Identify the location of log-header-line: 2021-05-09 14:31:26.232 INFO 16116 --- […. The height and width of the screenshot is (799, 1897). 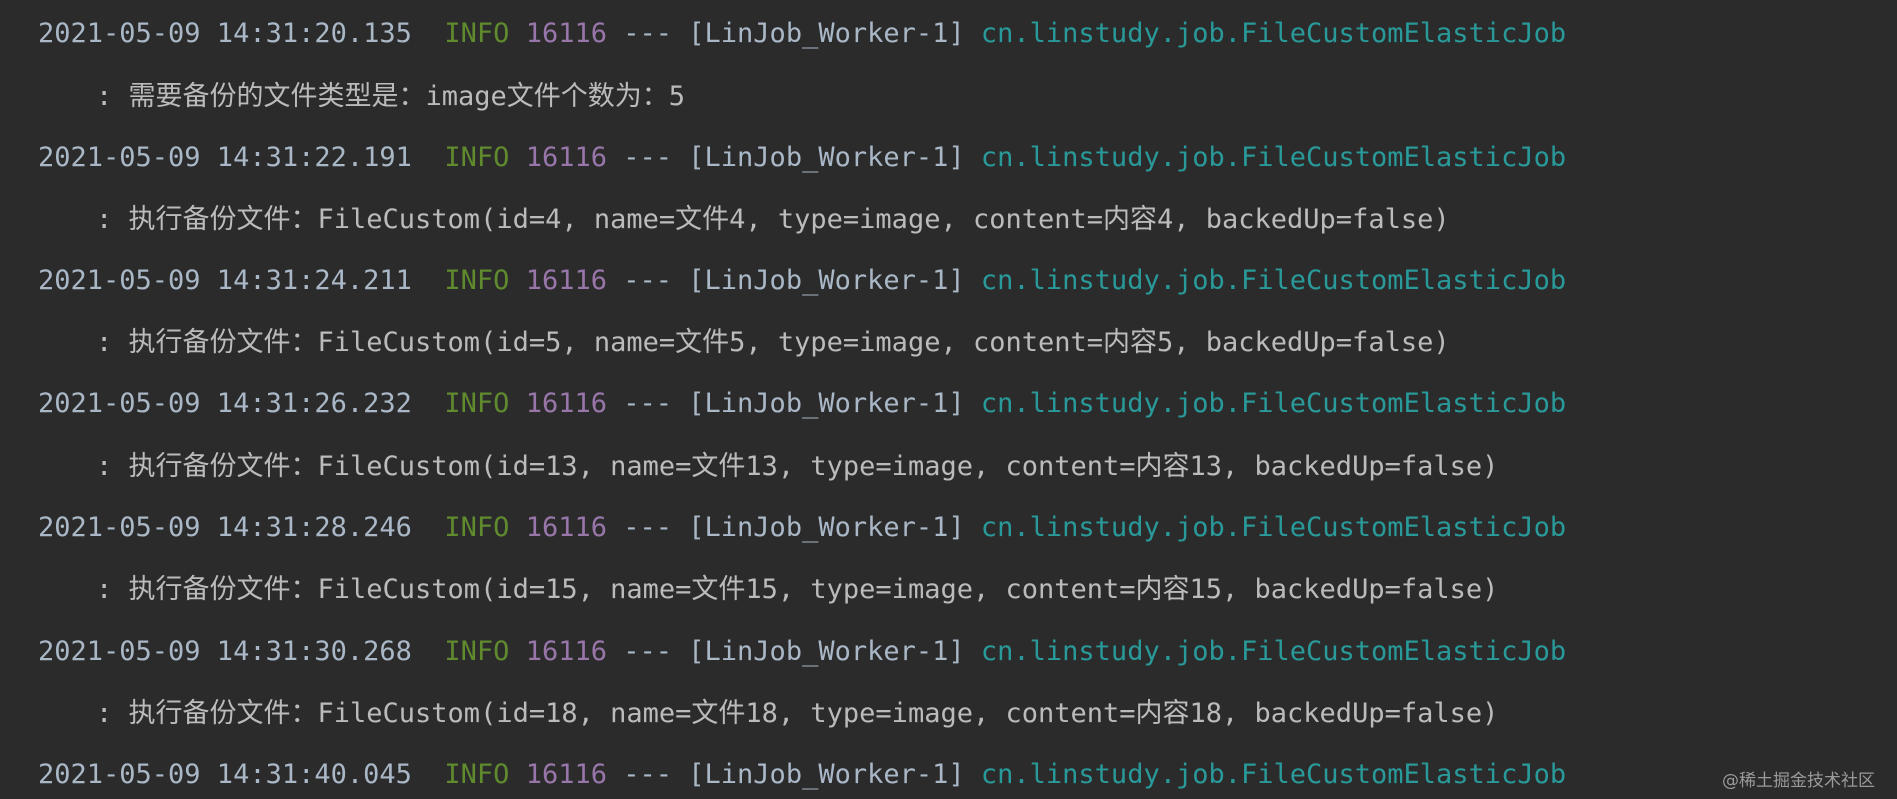
(802, 404).